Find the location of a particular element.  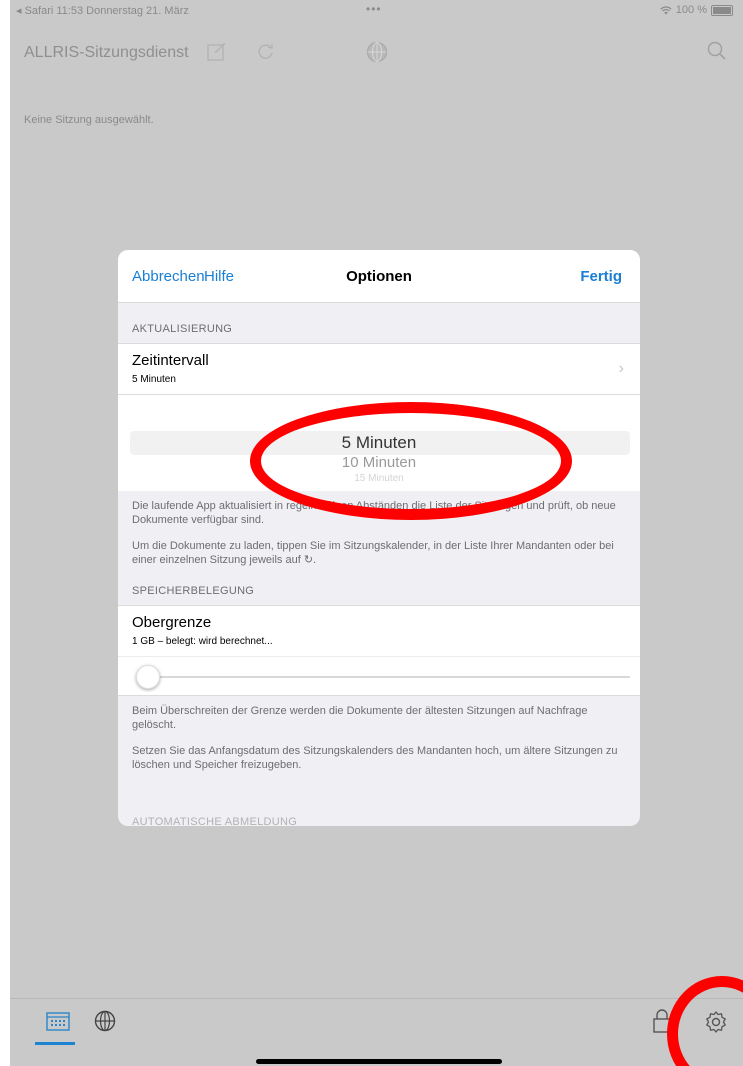

status-right: 100 % is located at coordinates (696, 10).